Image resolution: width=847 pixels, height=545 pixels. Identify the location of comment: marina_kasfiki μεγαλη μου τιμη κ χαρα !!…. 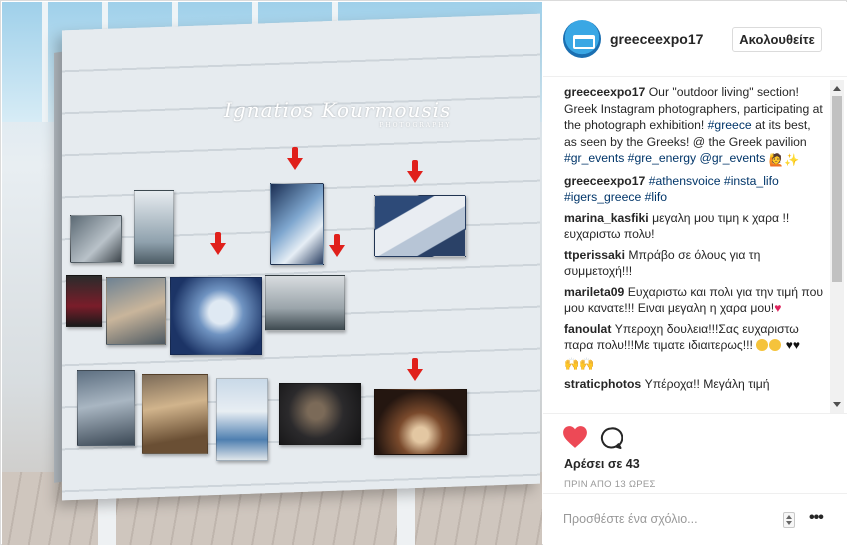
(695, 226).